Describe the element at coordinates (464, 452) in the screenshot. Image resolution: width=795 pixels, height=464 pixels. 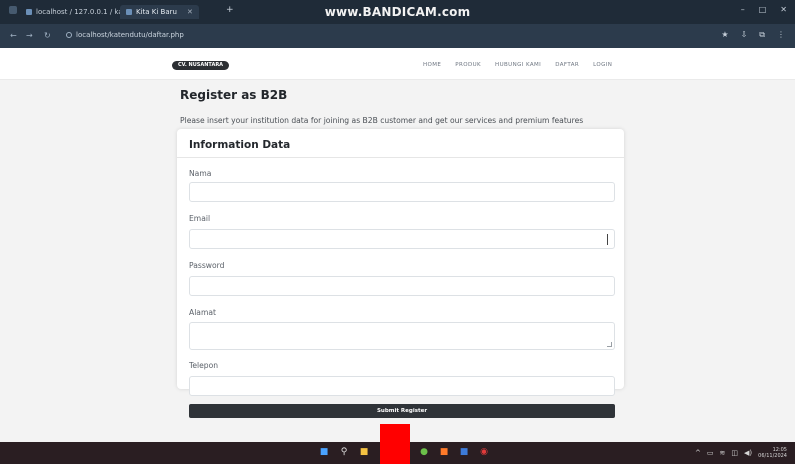
I see `app-blue-icon: ■` at that location.